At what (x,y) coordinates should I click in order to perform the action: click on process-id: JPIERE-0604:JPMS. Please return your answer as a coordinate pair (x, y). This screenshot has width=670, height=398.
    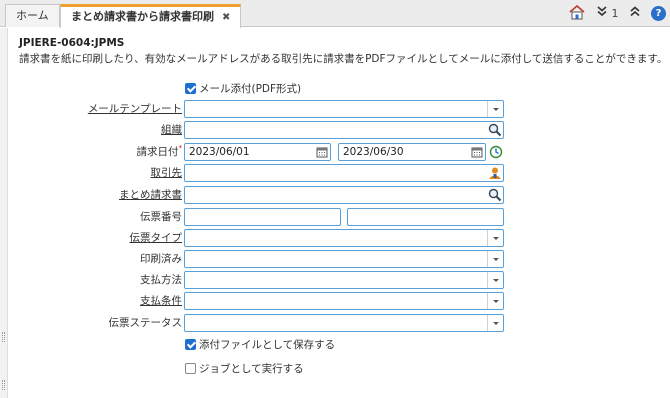
    Looking at the image, I should click on (72, 43).